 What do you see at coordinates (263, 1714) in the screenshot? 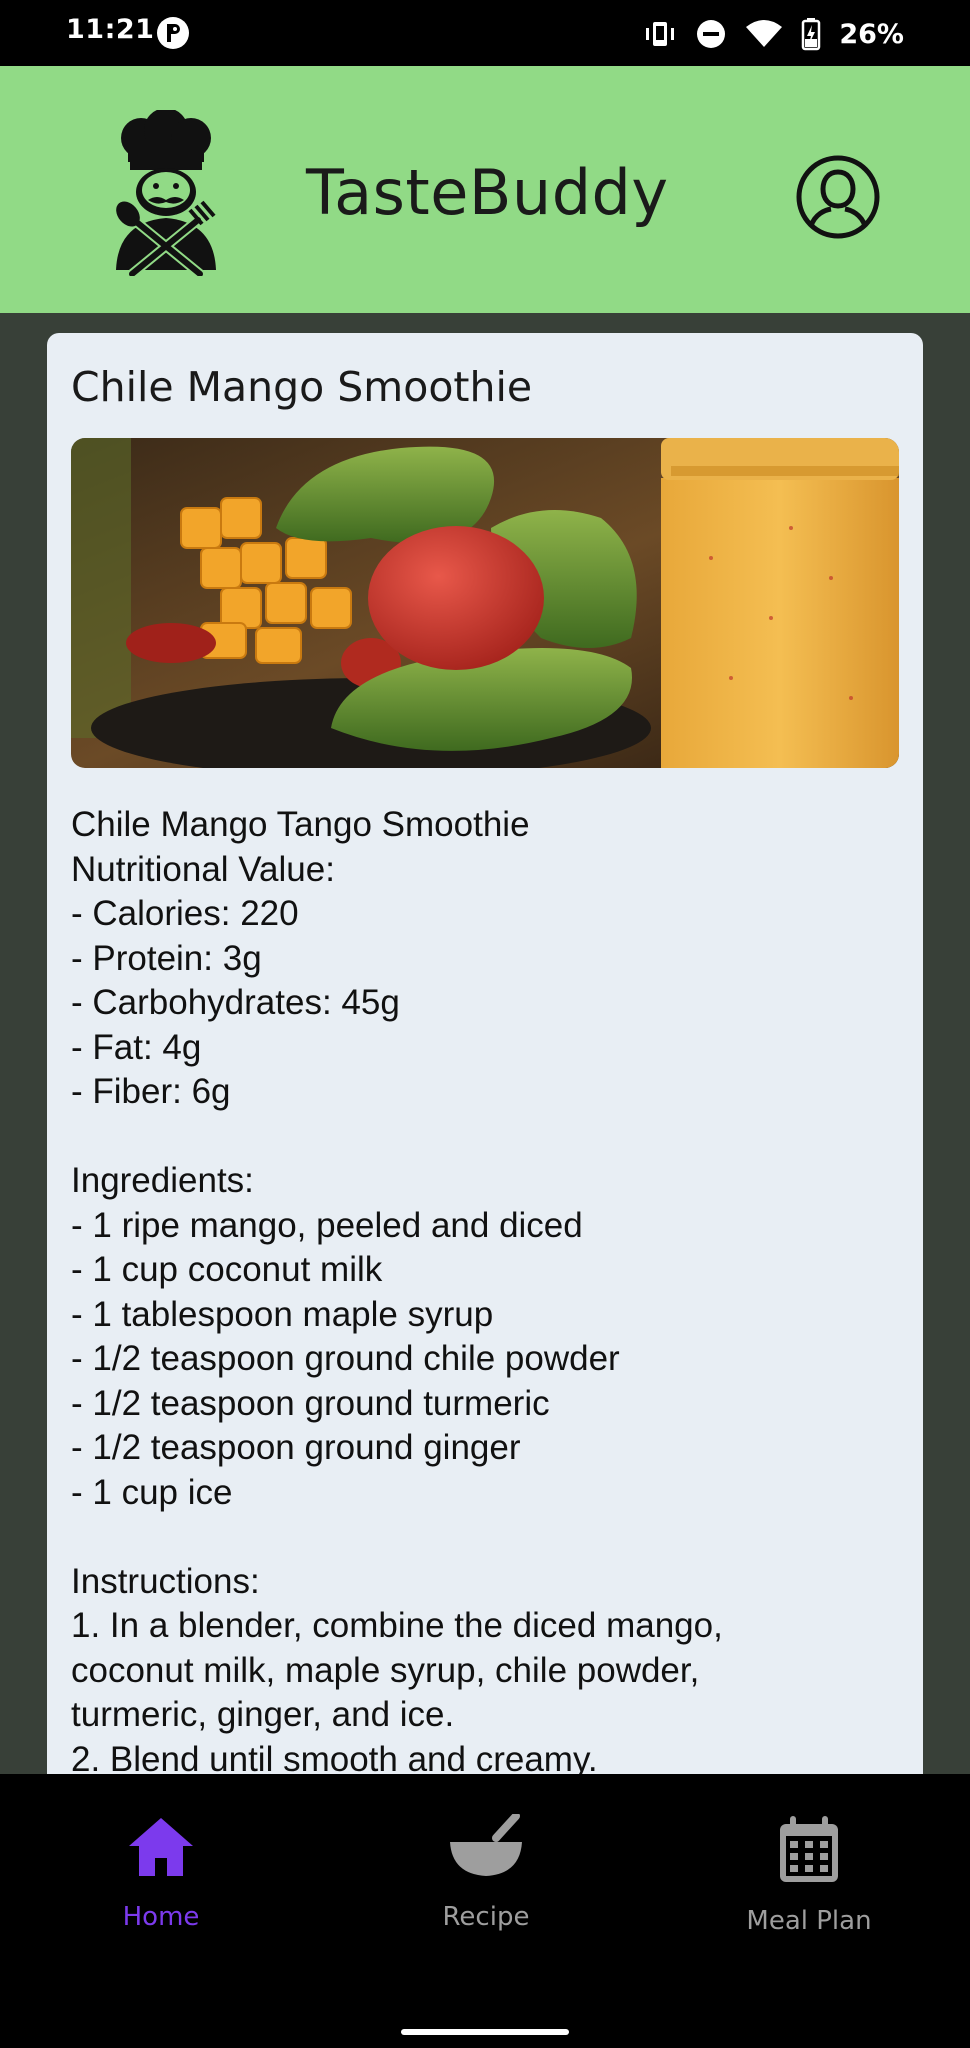
I see `recipe-line: turmeric, ginger, and ice.` at bounding box center [263, 1714].